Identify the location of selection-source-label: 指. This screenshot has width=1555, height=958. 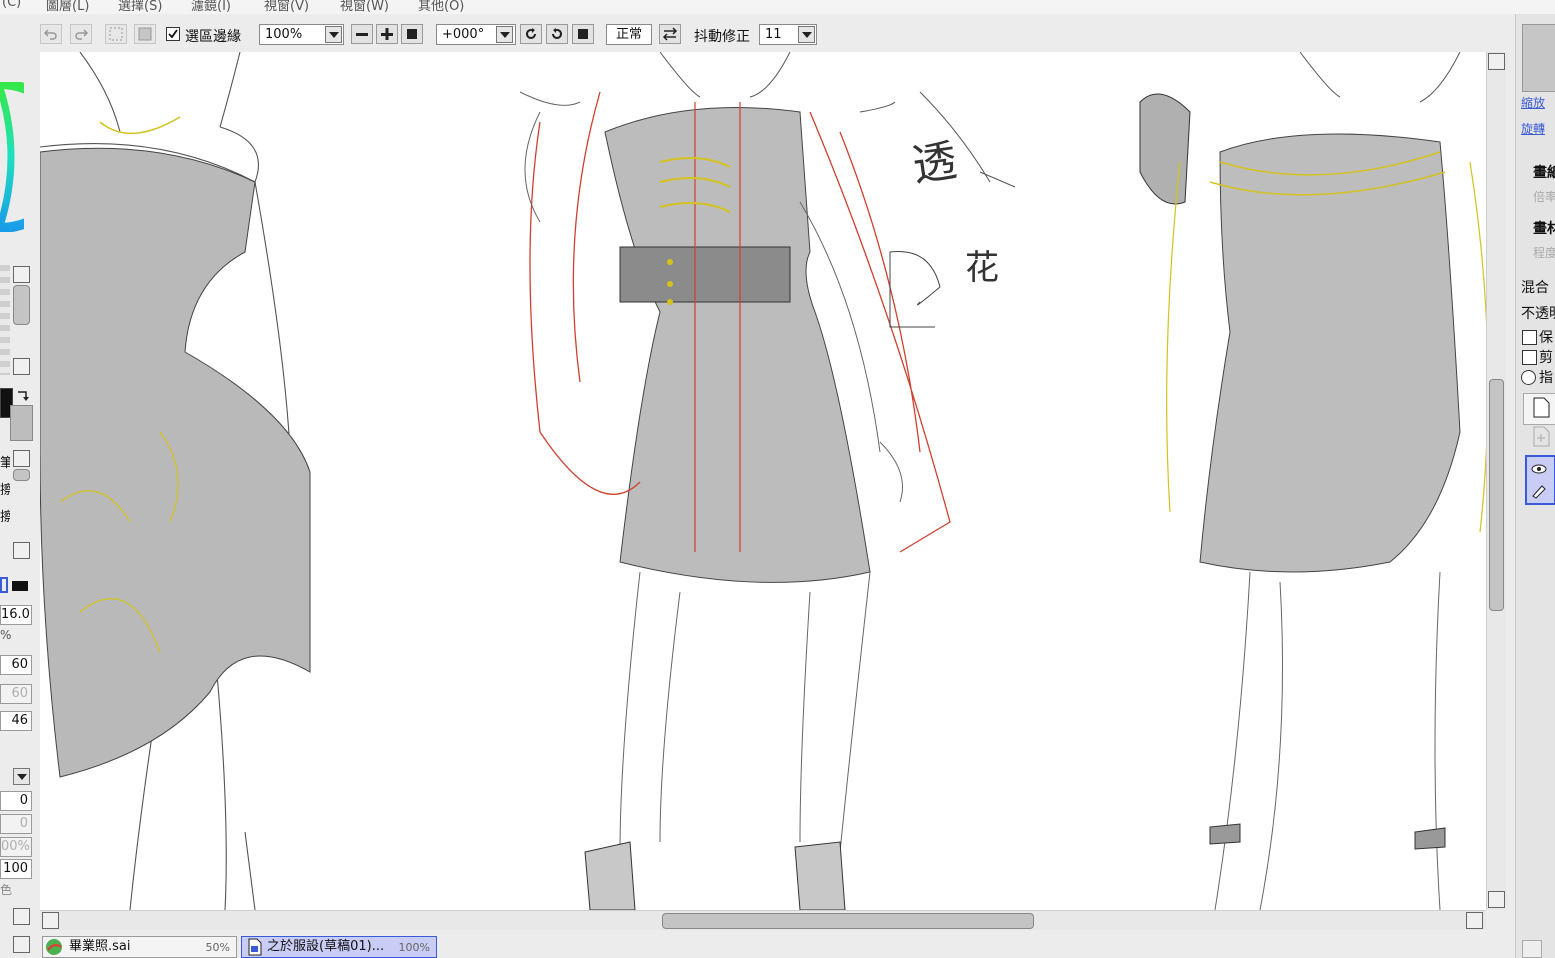
(1546, 378).